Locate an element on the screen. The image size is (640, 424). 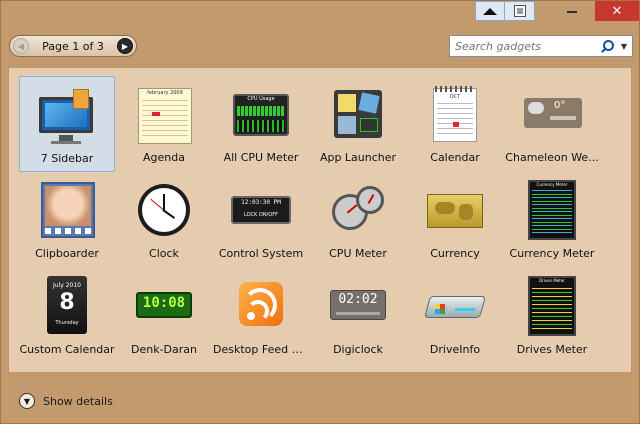
page-indicator: Page 1 of 3 is located at coordinates (73, 46).